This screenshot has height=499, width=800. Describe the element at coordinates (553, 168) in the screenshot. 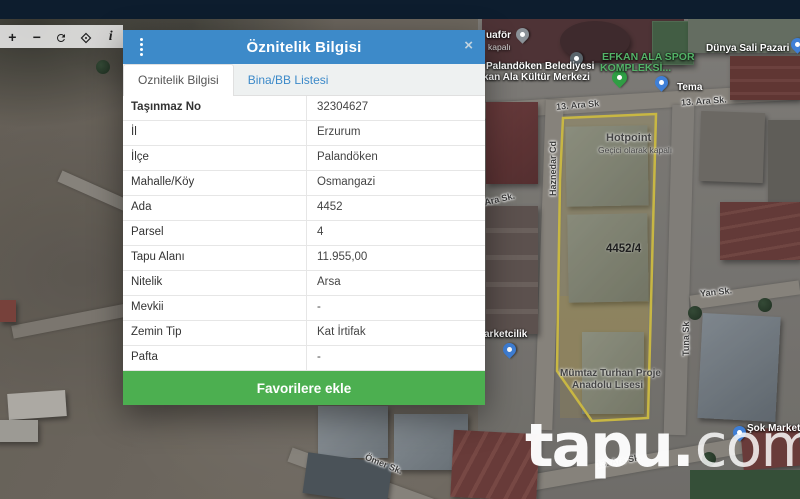

I see `street-label-haznedar: Haznedar Cd` at that location.